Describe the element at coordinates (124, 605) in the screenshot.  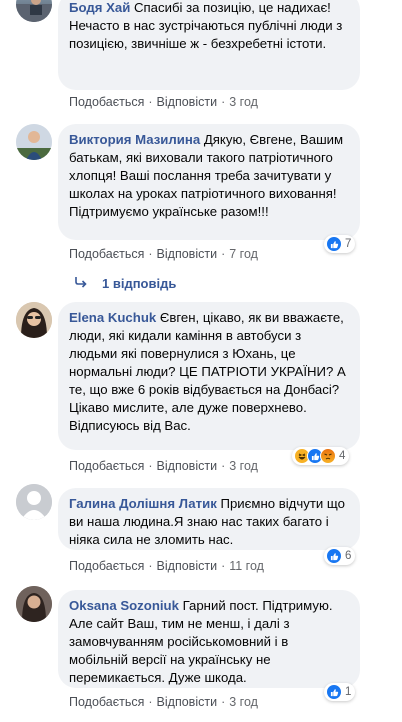
I see `comment-author: Oksana Sozoniuk` at that location.